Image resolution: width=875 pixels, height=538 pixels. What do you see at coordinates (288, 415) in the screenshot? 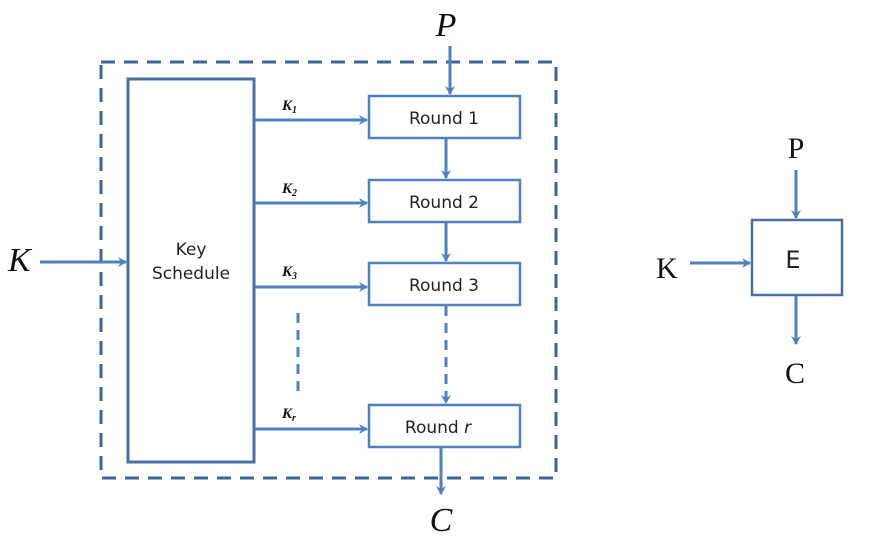
I see `subkey-r-label: Kr` at bounding box center [288, 415].